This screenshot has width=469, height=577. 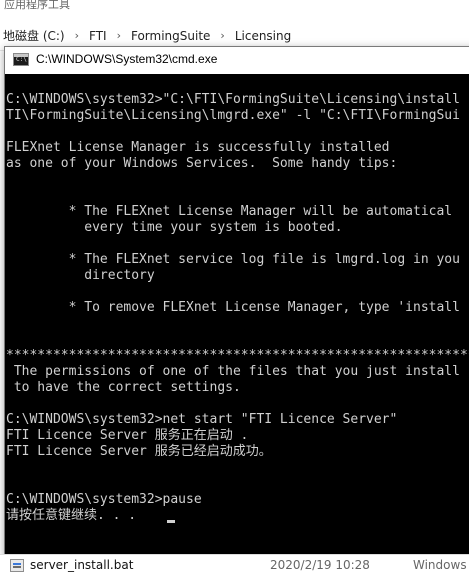 I want to click on file-date: 2020/2/19 10:28, so click(x=320, y=565).